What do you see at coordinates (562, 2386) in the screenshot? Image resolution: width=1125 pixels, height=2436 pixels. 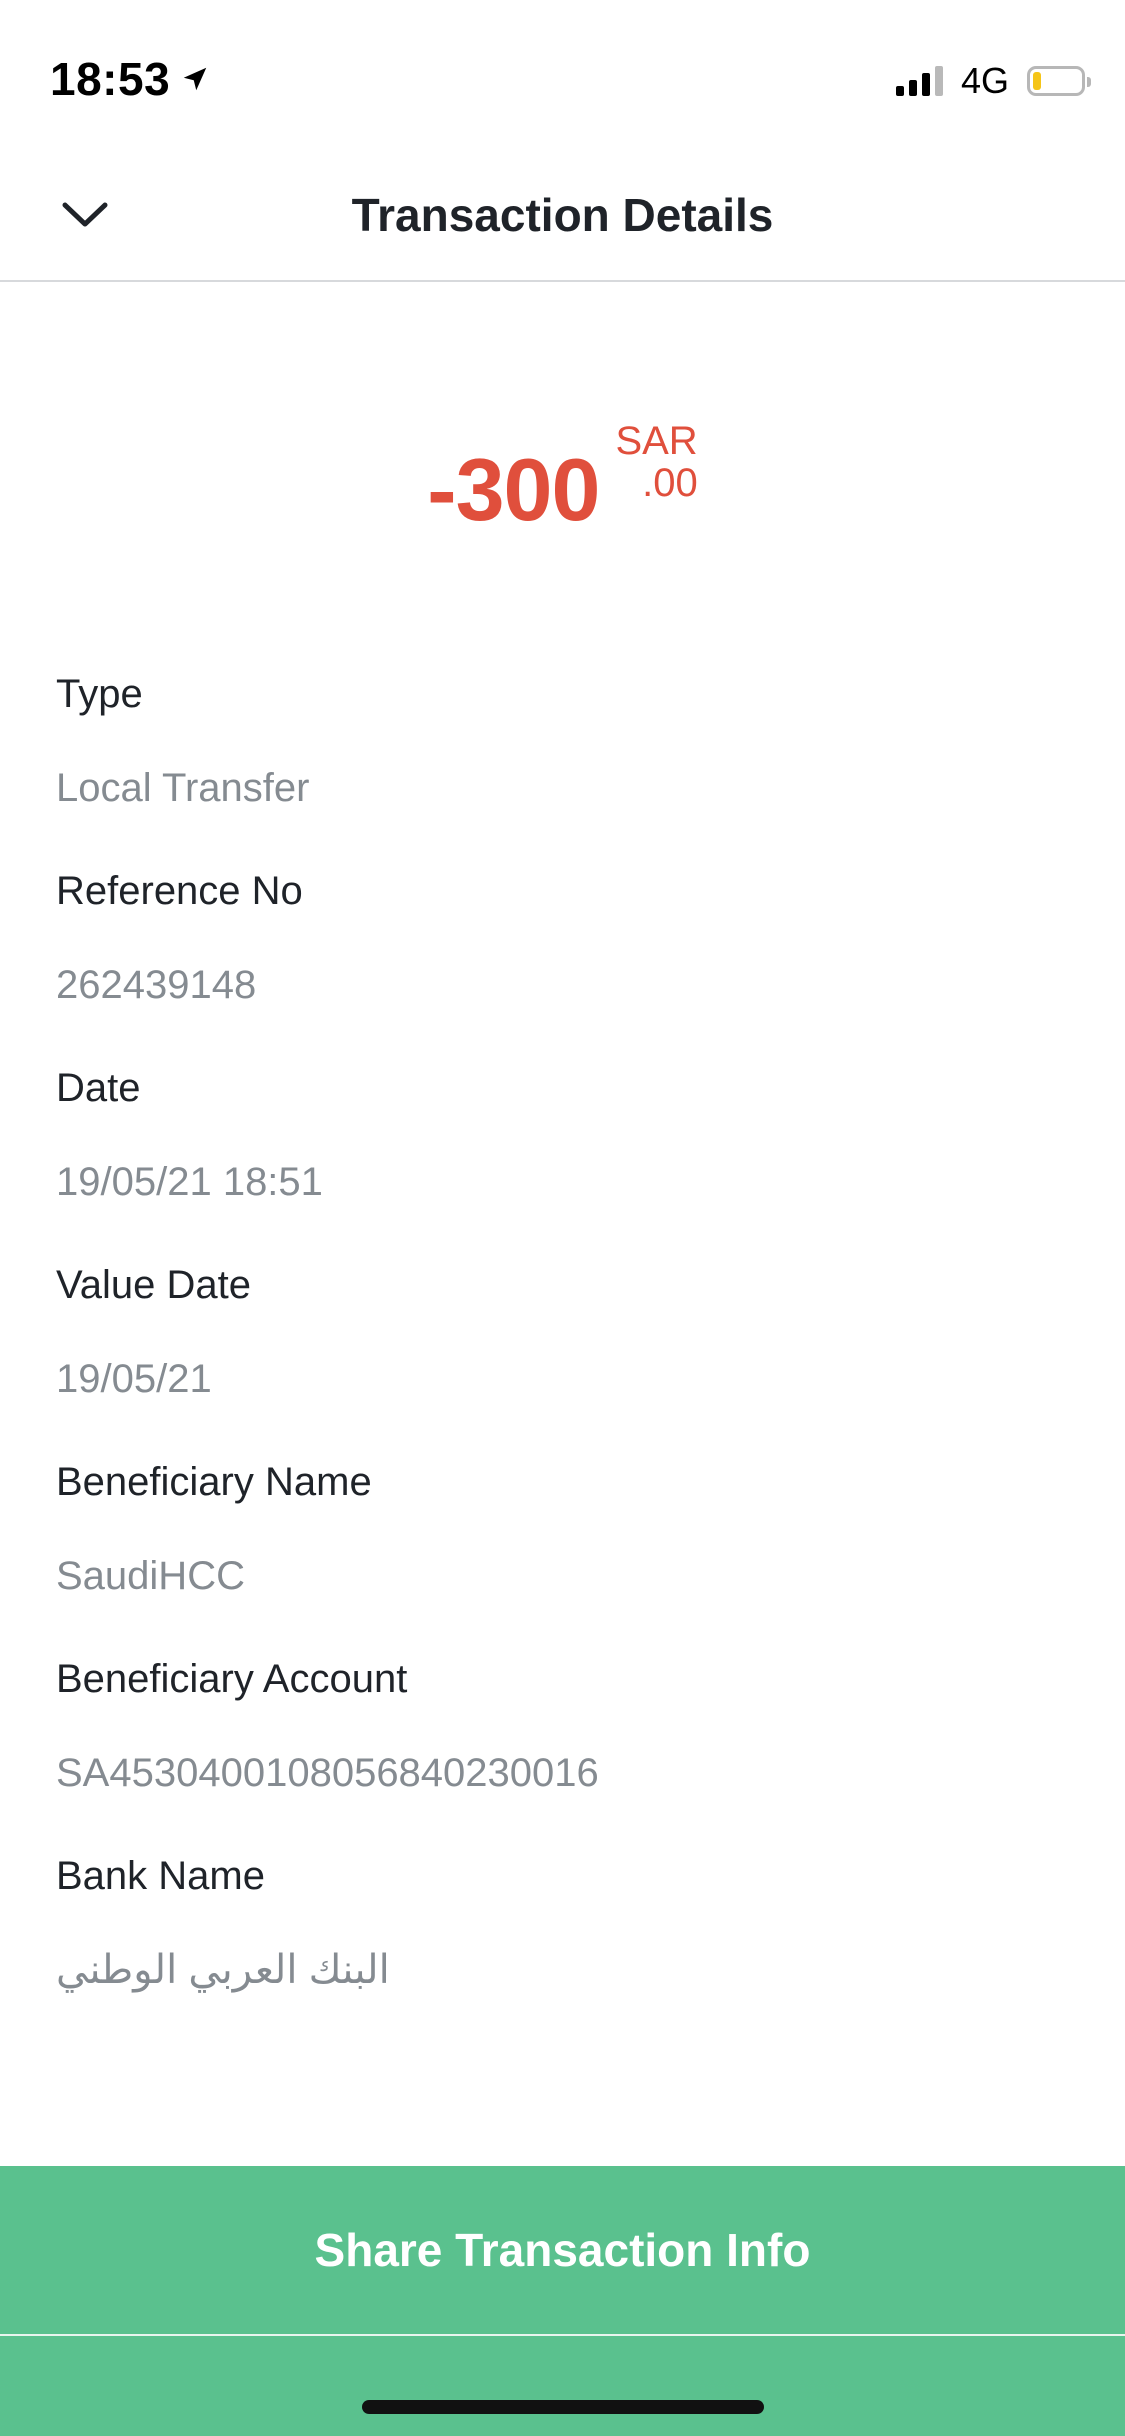 I see `bottom-safe-area` at bounding box center [562, 2386].